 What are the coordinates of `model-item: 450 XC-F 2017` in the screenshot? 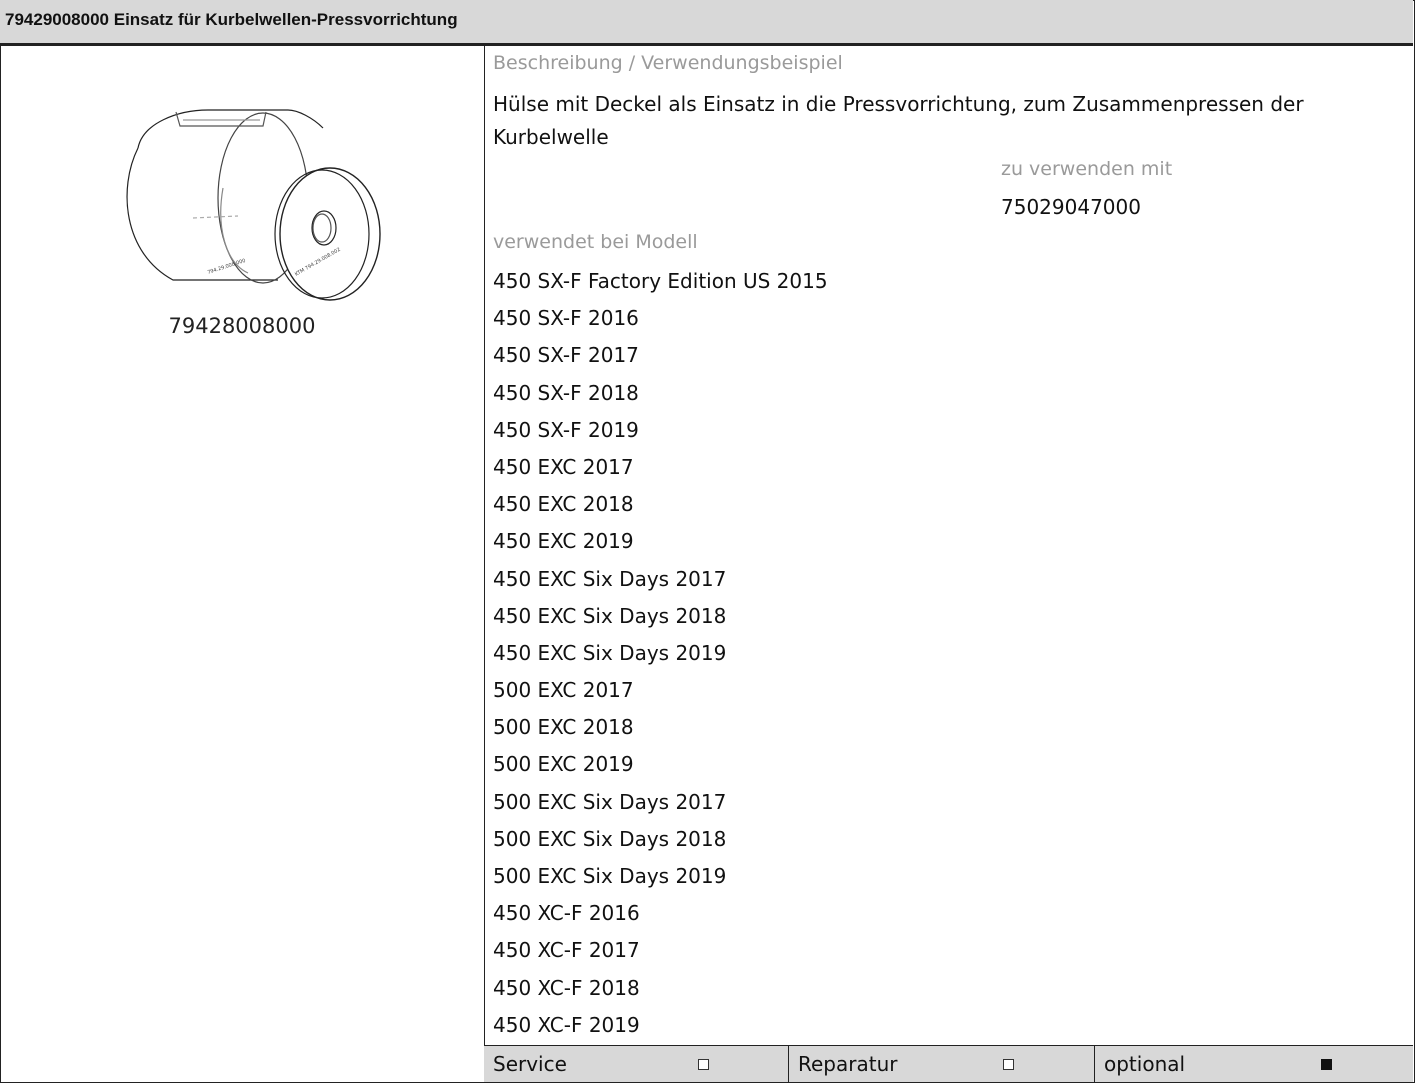 It's located at (566, 950).